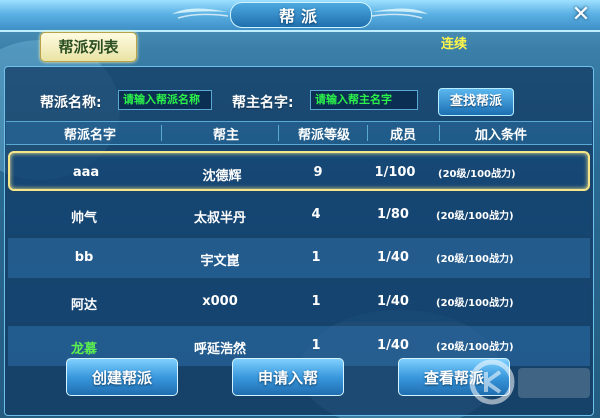  I want to click on members-cell: 1/100, so click(395, 172).